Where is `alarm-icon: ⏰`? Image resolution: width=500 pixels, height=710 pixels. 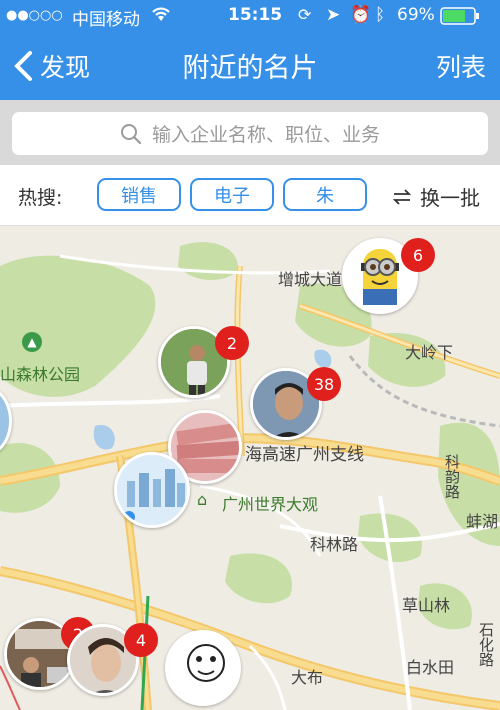
alarm-icon: ⏰ is located at coordinates (361, 15).